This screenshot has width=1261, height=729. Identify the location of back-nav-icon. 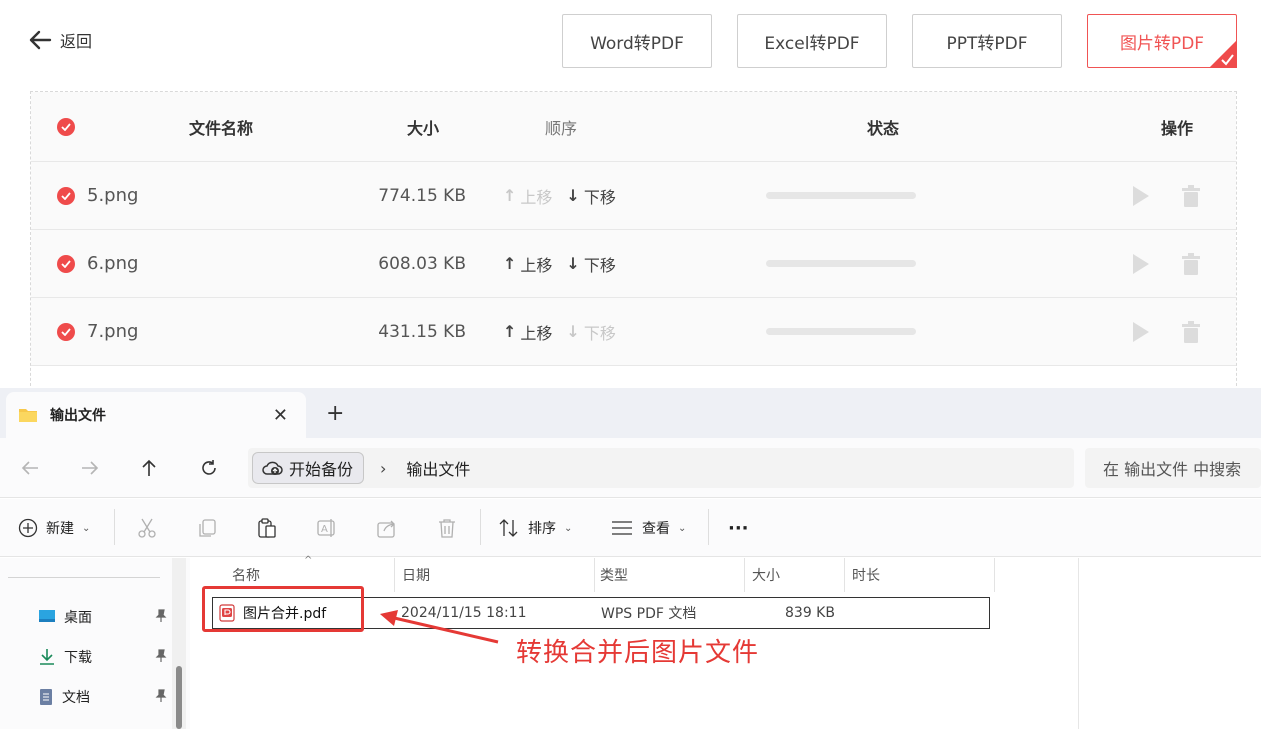
(30, 468).